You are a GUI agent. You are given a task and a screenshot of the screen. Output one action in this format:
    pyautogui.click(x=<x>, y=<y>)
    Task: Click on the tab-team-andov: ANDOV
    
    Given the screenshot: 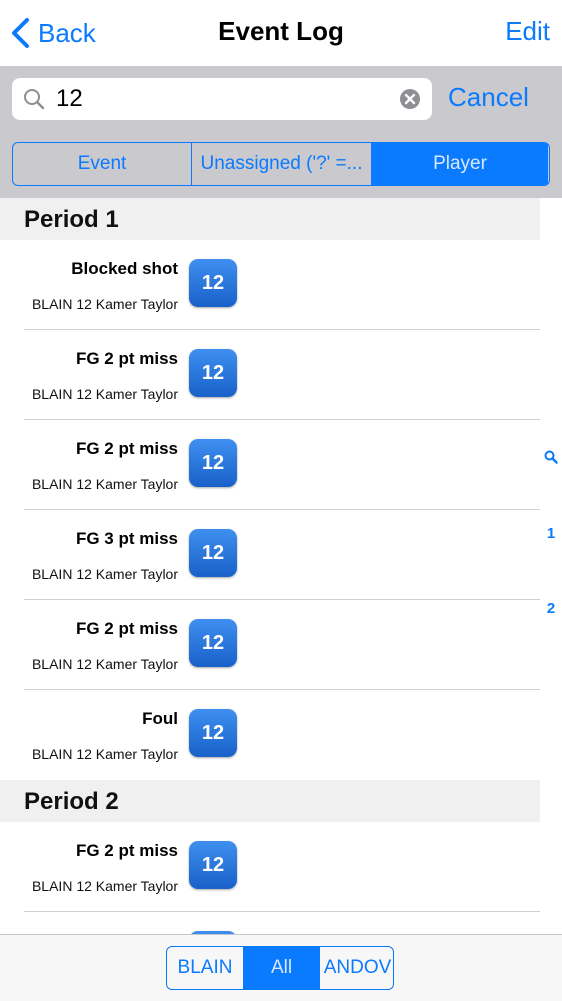 What is the action you would take?
    pyautogui.click(x=356, y=968)
    